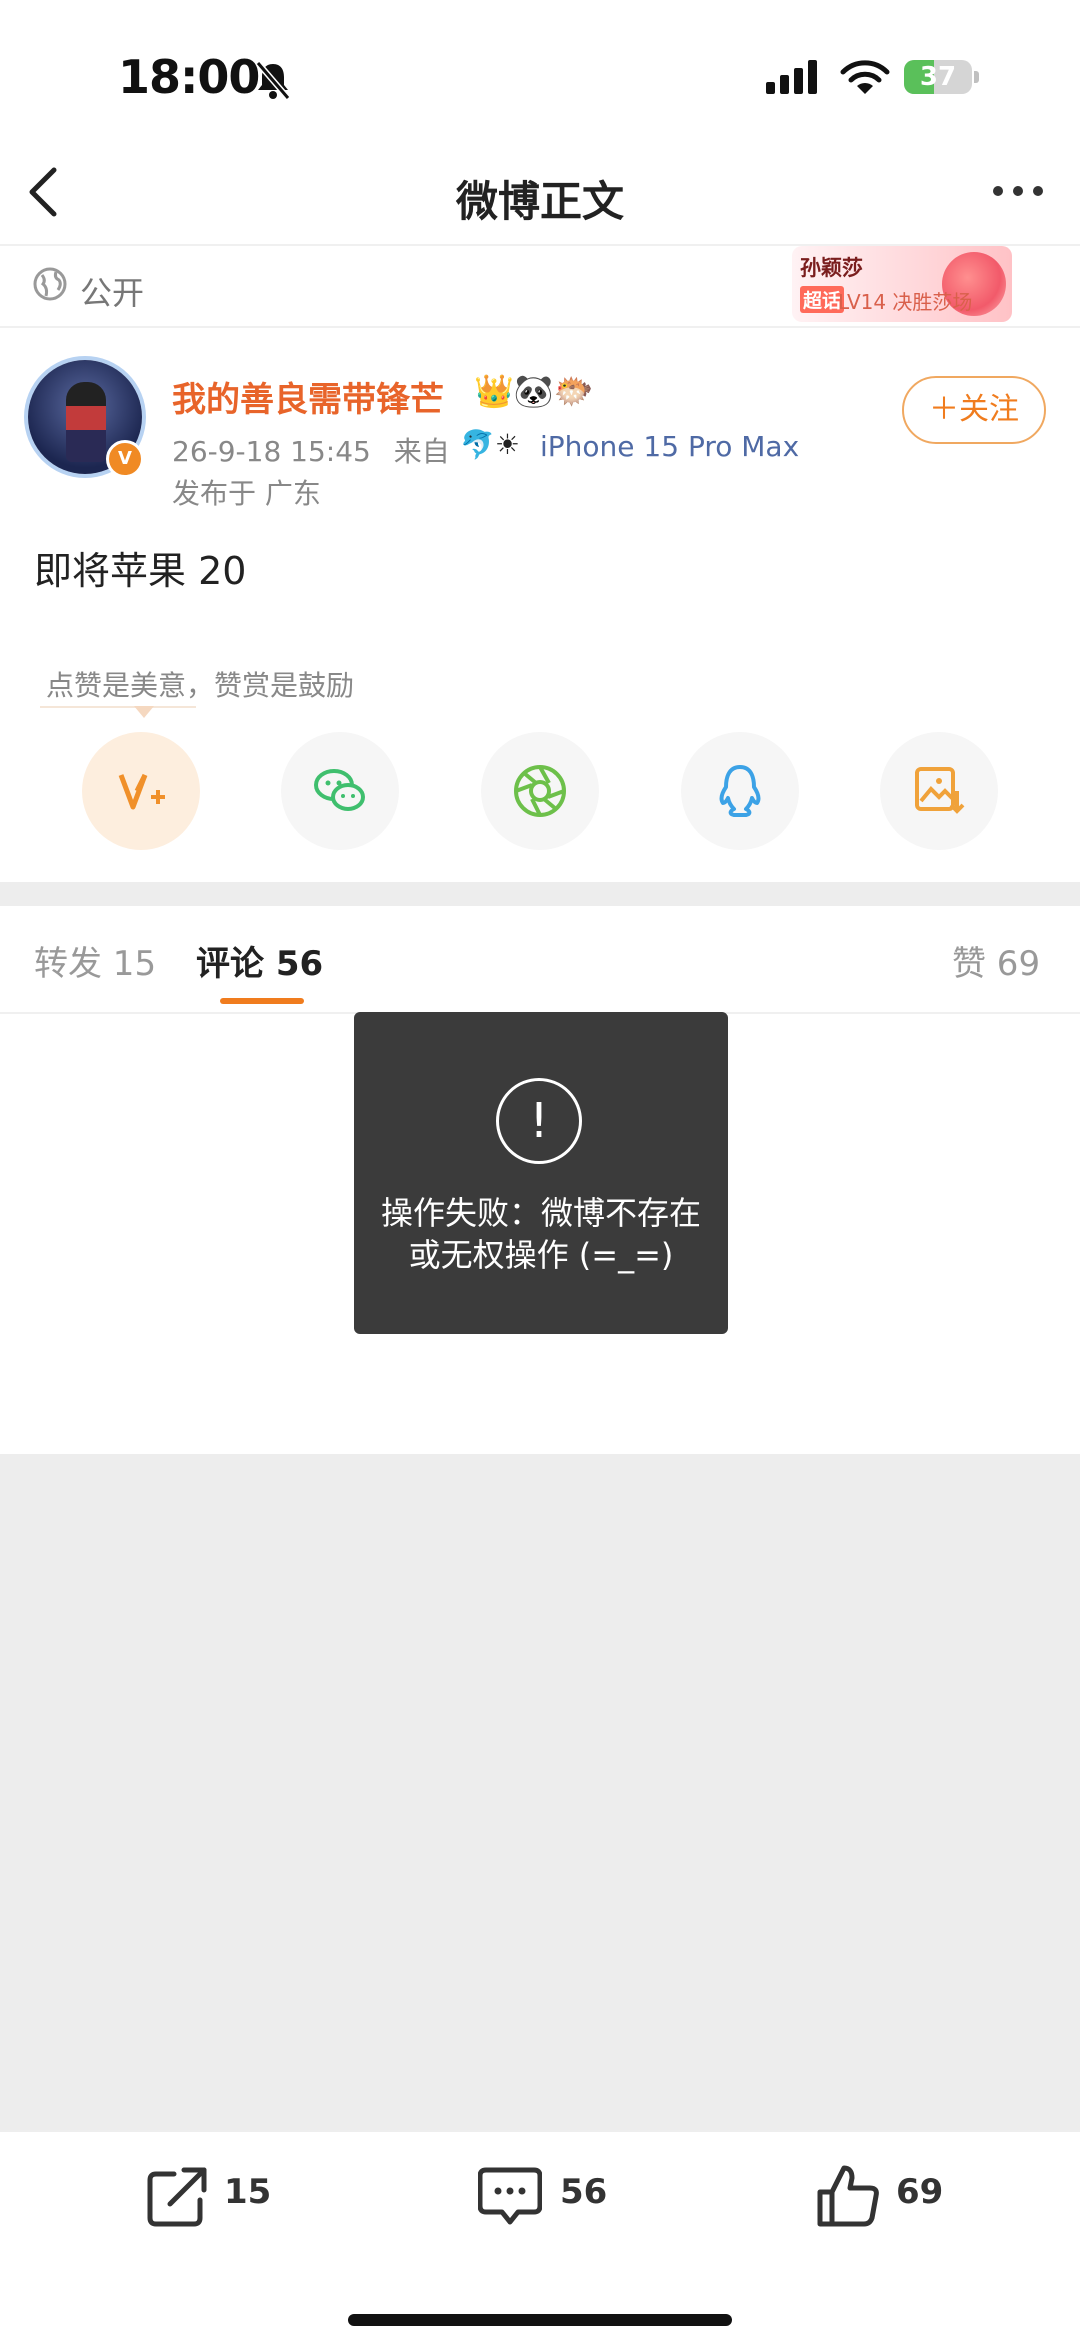 The width and height of the screenshot is (1080, 2349). Describe the element at coordinates (534, 391) in the screenshot. I see `username-badges: 👑🐼🐡` at that location.